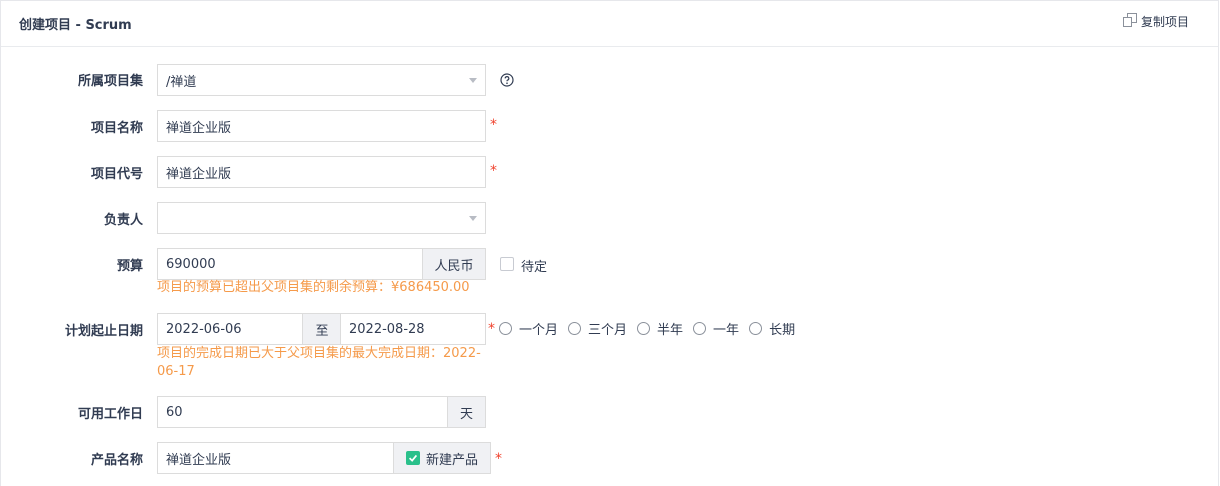 Image resolution: width=1220 pixels, height=486 pixels. What do you see at coordinates (1165, 22) in the screenshot?
I see `copy-project-label: 复制项目` at bounding box center [1165, 22].